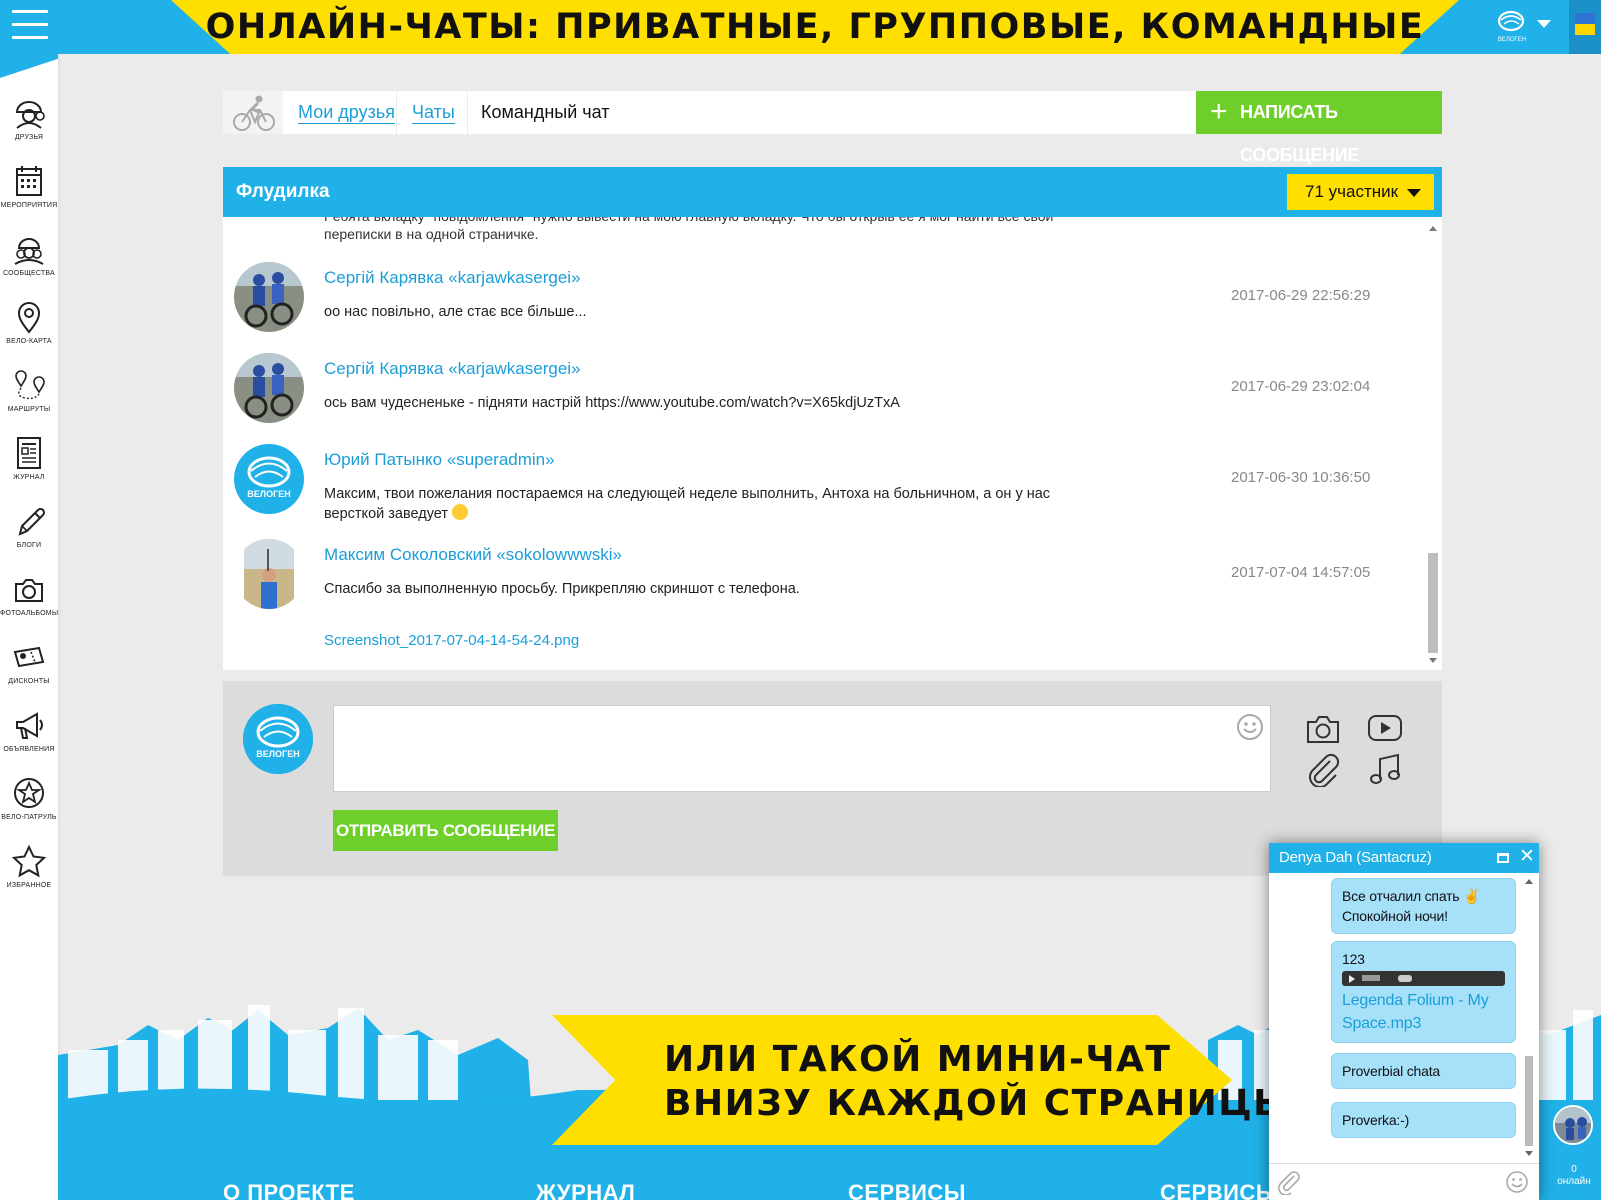  What do you see at coordinates (29, 736) in the screenshot?
I see `sidebar-item-ads: ОБЪЯВЛЕНИЯ` at bounding box center [29, 736].